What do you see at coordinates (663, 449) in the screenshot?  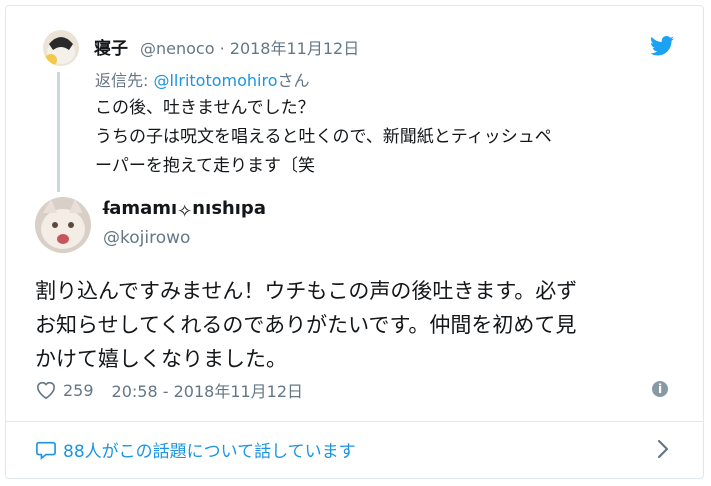 I see `chevron-right-icon` at bounding box center [663, 449].